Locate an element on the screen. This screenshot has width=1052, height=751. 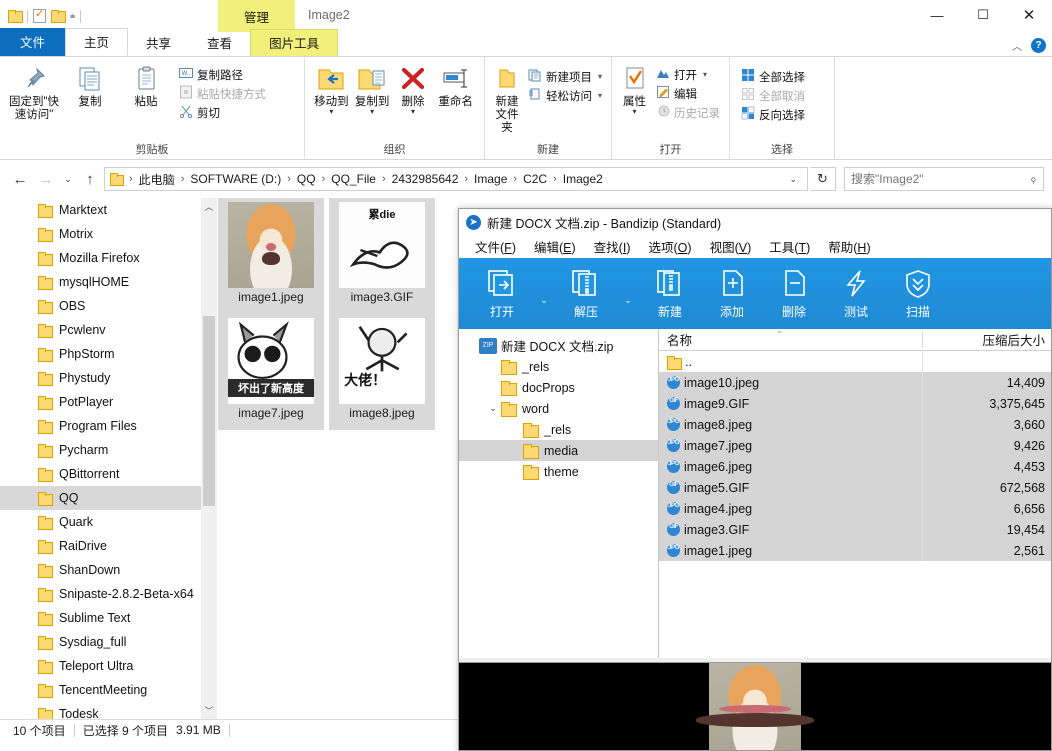
easy-access-button: 轻松访问 ▾ is located at coordinates (565, 95).